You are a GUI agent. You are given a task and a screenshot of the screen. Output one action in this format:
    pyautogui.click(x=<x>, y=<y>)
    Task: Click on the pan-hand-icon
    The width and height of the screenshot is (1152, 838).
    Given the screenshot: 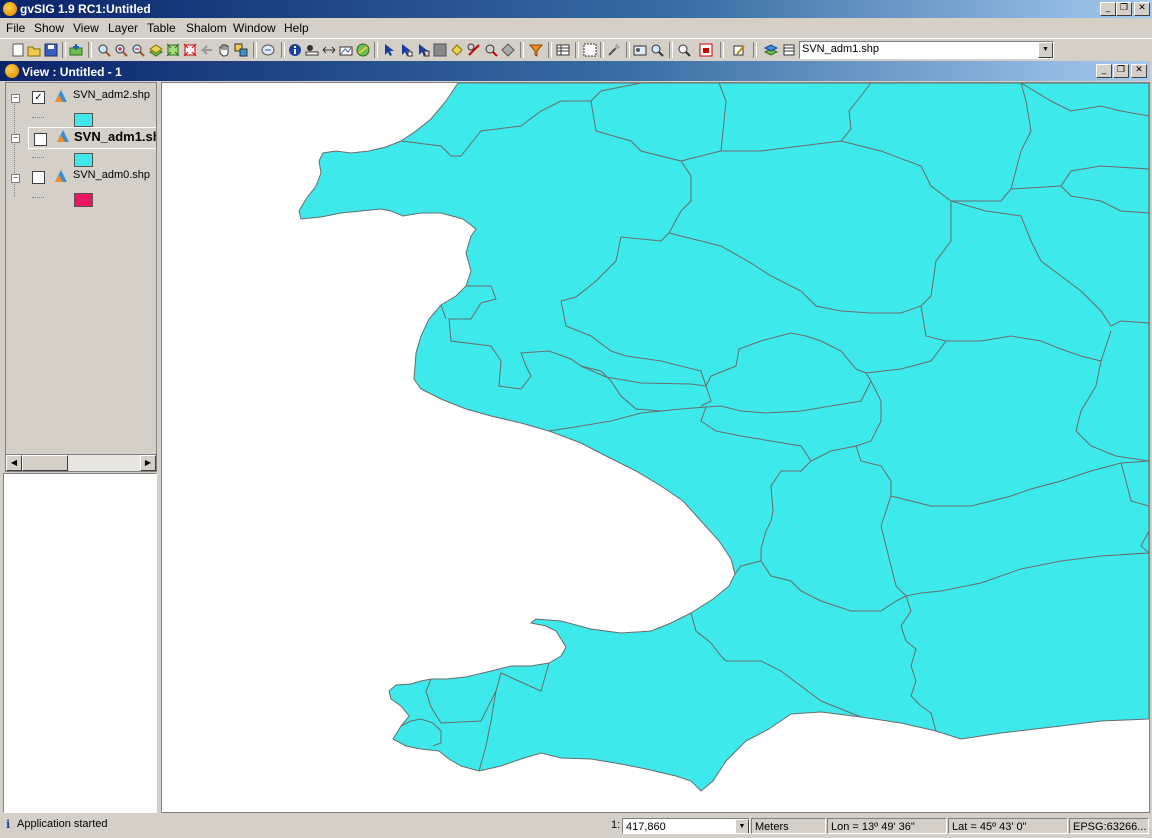 What is the action you would take?
    pyautogui.click(x=224, y=50)
    